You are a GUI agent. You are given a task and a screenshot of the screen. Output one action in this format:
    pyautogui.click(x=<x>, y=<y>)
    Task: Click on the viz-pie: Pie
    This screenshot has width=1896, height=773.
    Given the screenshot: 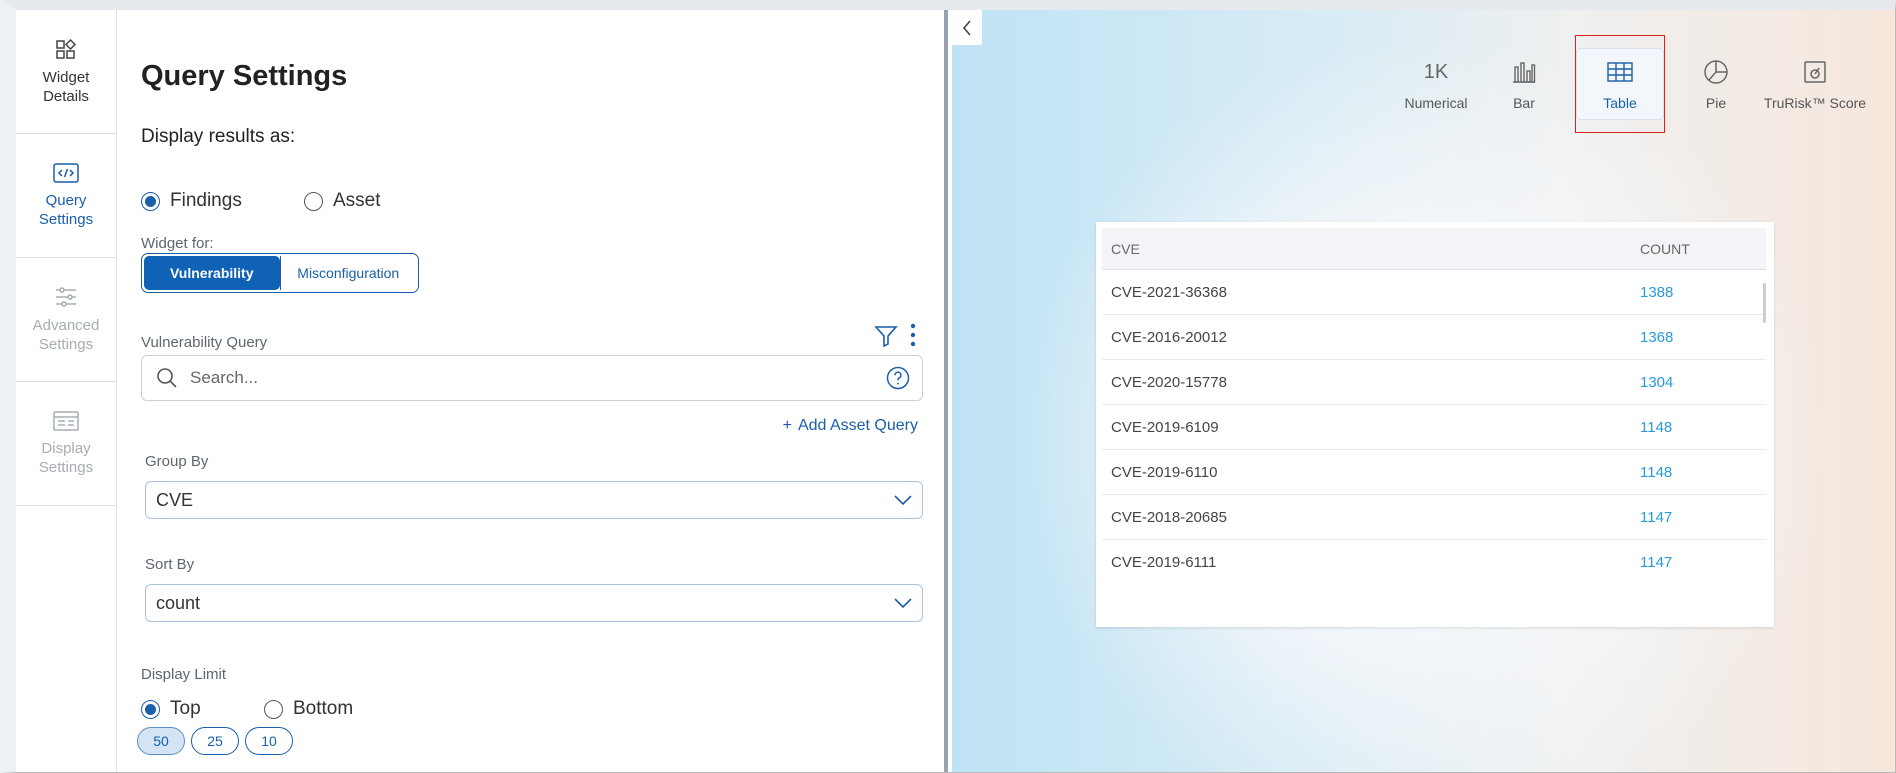 What is the action you would take?
    pyautogui.click(x=1716, y=84)
    